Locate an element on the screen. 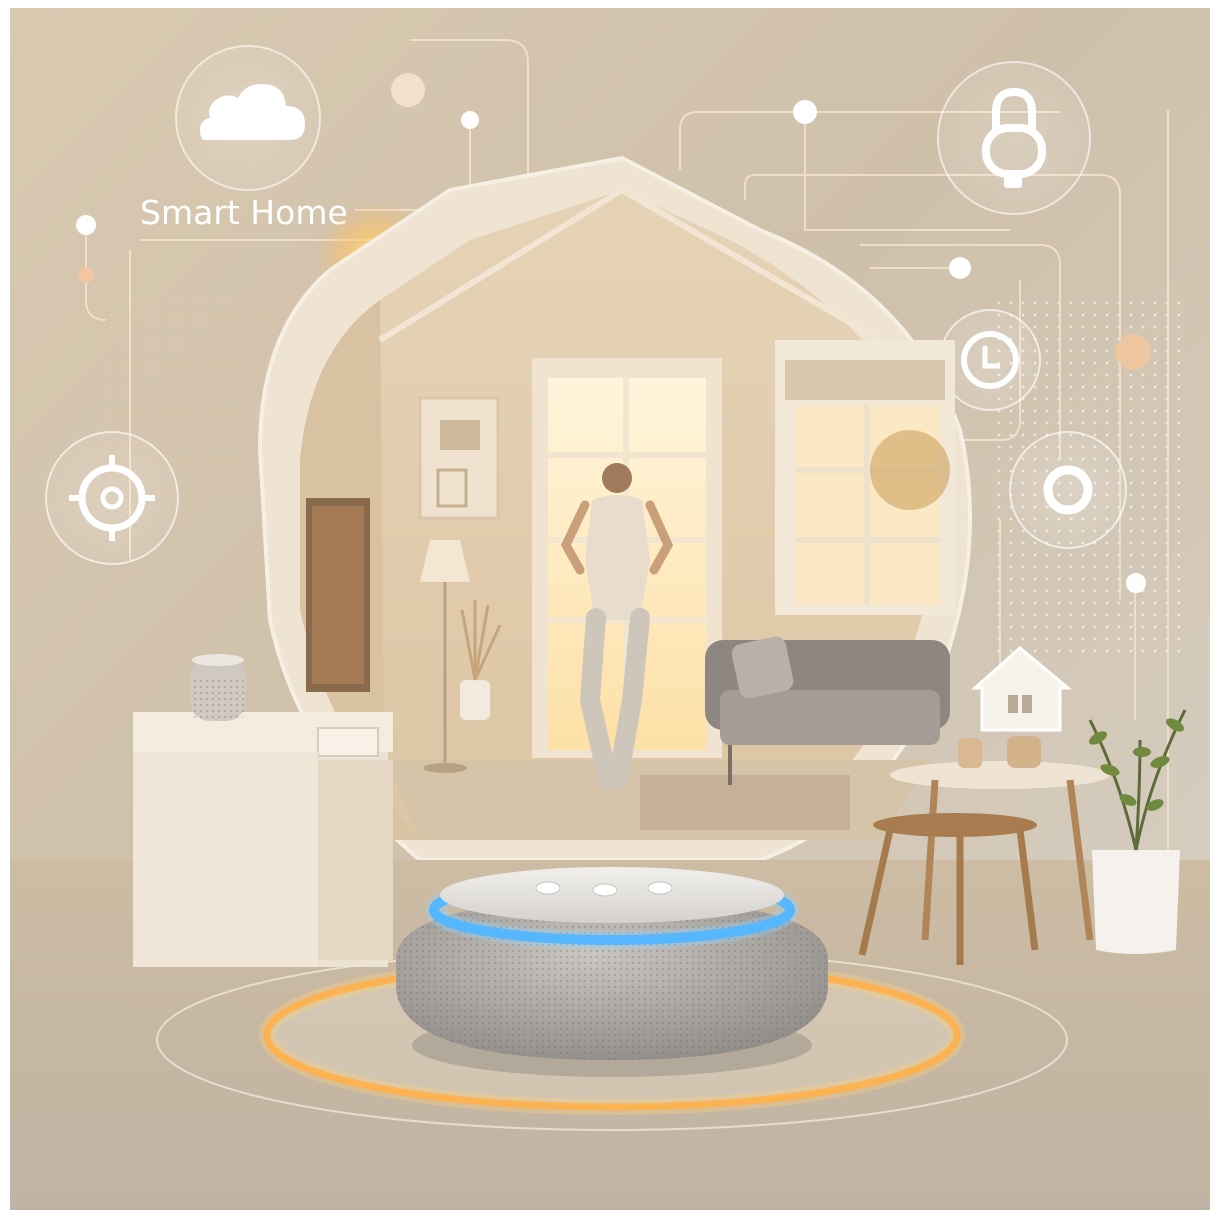 The height and width of the screenshot is (1217, 1218). cloud-icon is located at coordinates (248, 118).